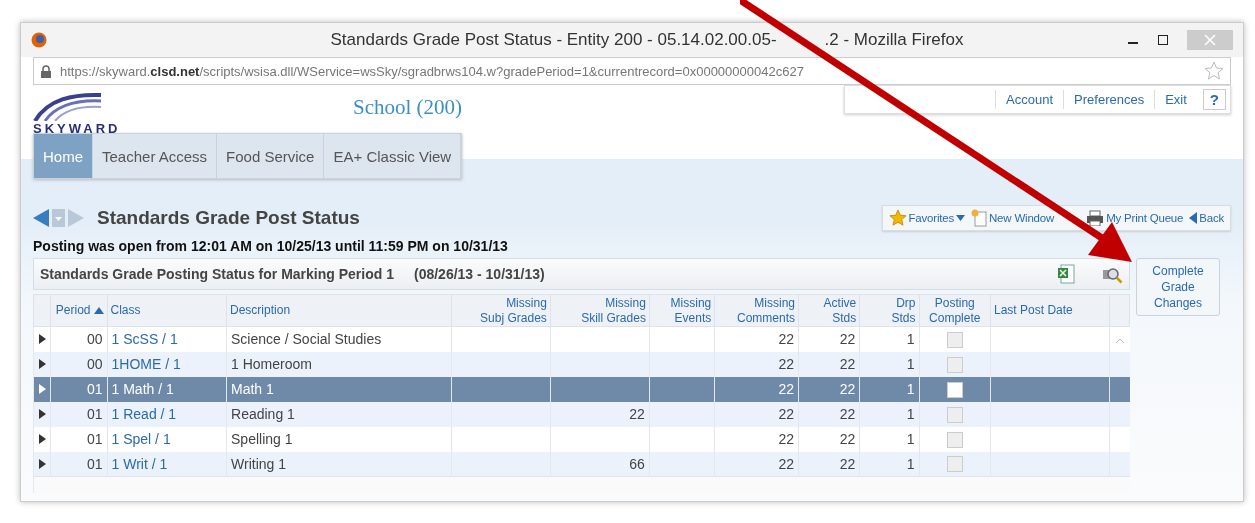  Describe the element at coordinates (581, 339) in the screenshot. I see `table-row: 00 1 ScSS / 1 Science / Social Studies 22 22 1` at that location.